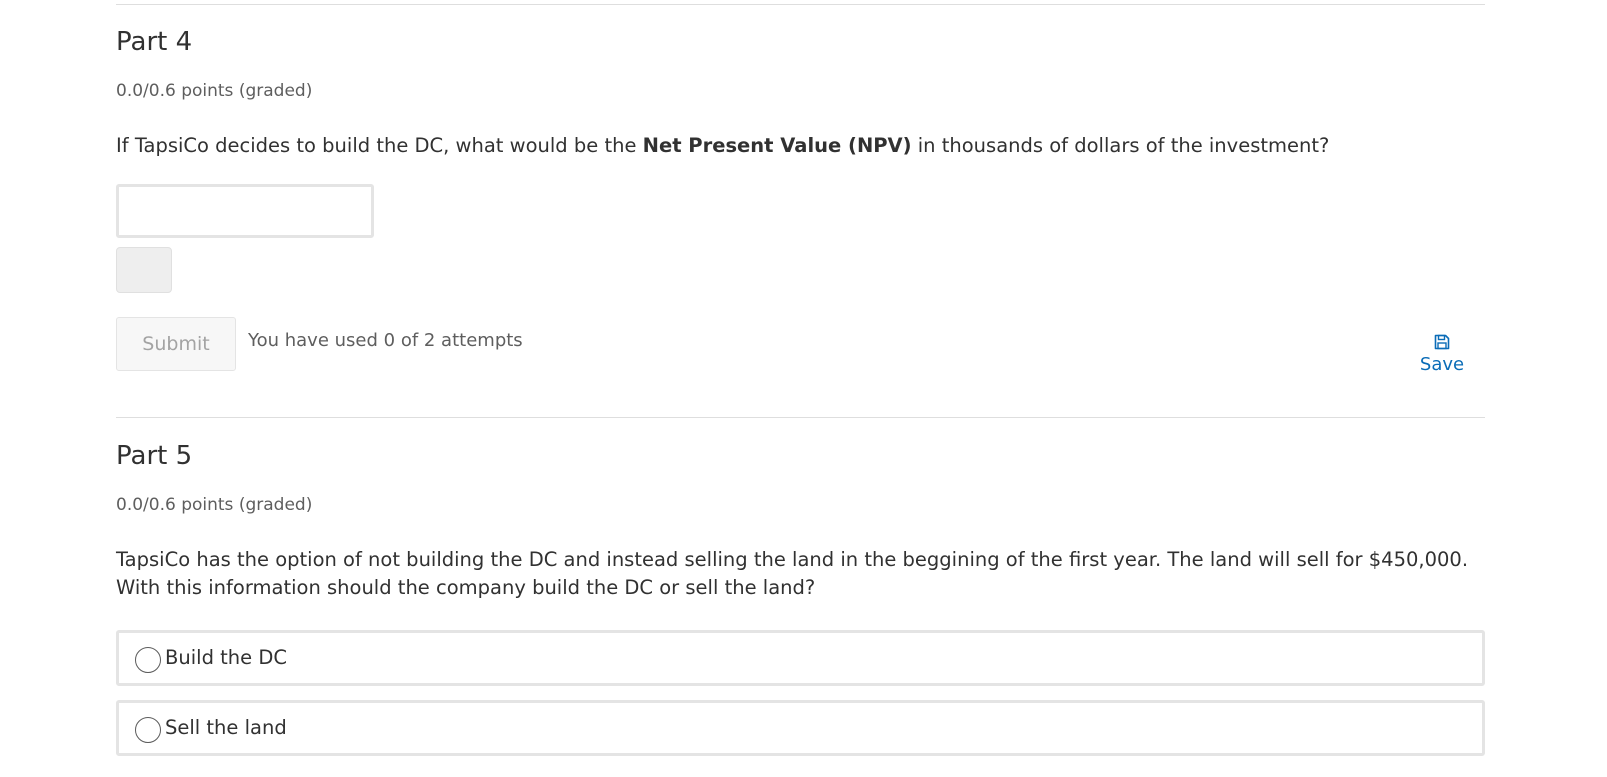 Image resolution: width=1607 pixels, height=777 pixels. I want to click on save-button: Save, so click(1442, 355).